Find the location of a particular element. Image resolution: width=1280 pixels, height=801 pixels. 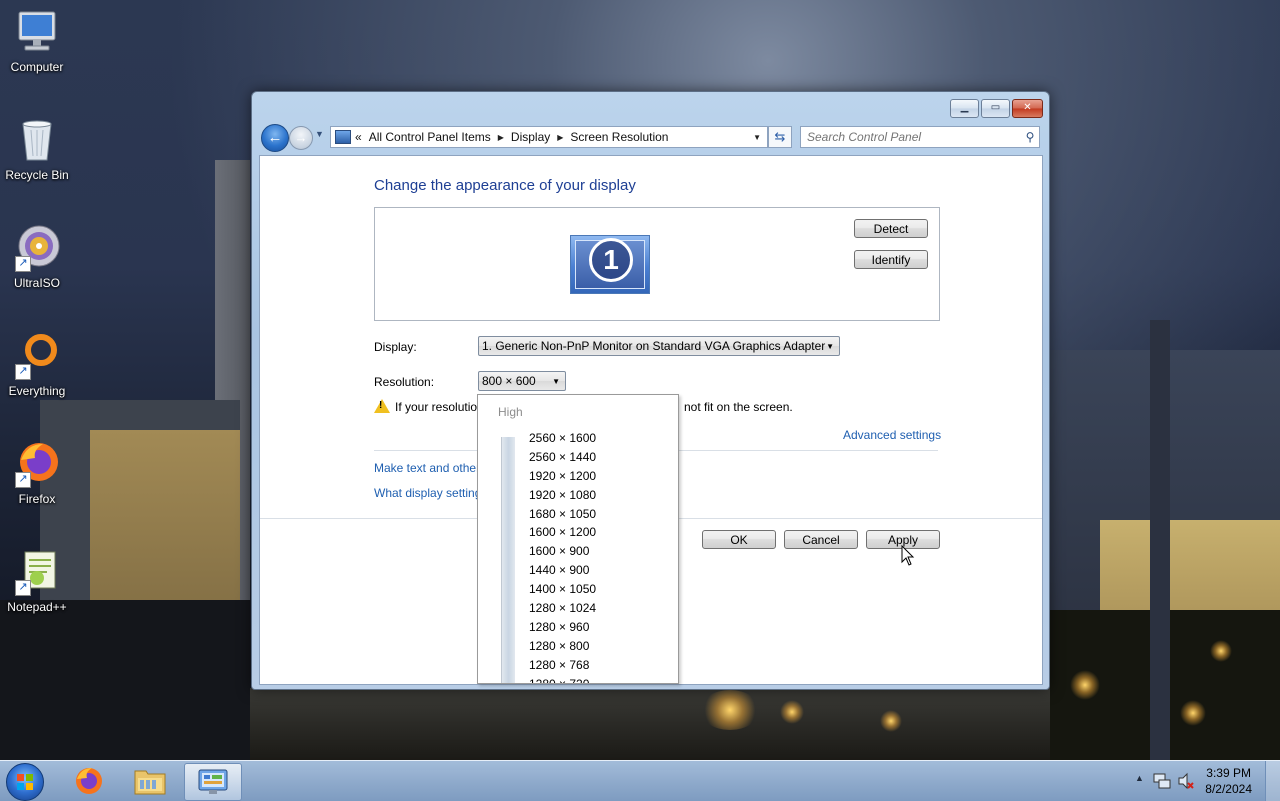

desktop-icon-label: Computer is located at coordinates (37, 67).